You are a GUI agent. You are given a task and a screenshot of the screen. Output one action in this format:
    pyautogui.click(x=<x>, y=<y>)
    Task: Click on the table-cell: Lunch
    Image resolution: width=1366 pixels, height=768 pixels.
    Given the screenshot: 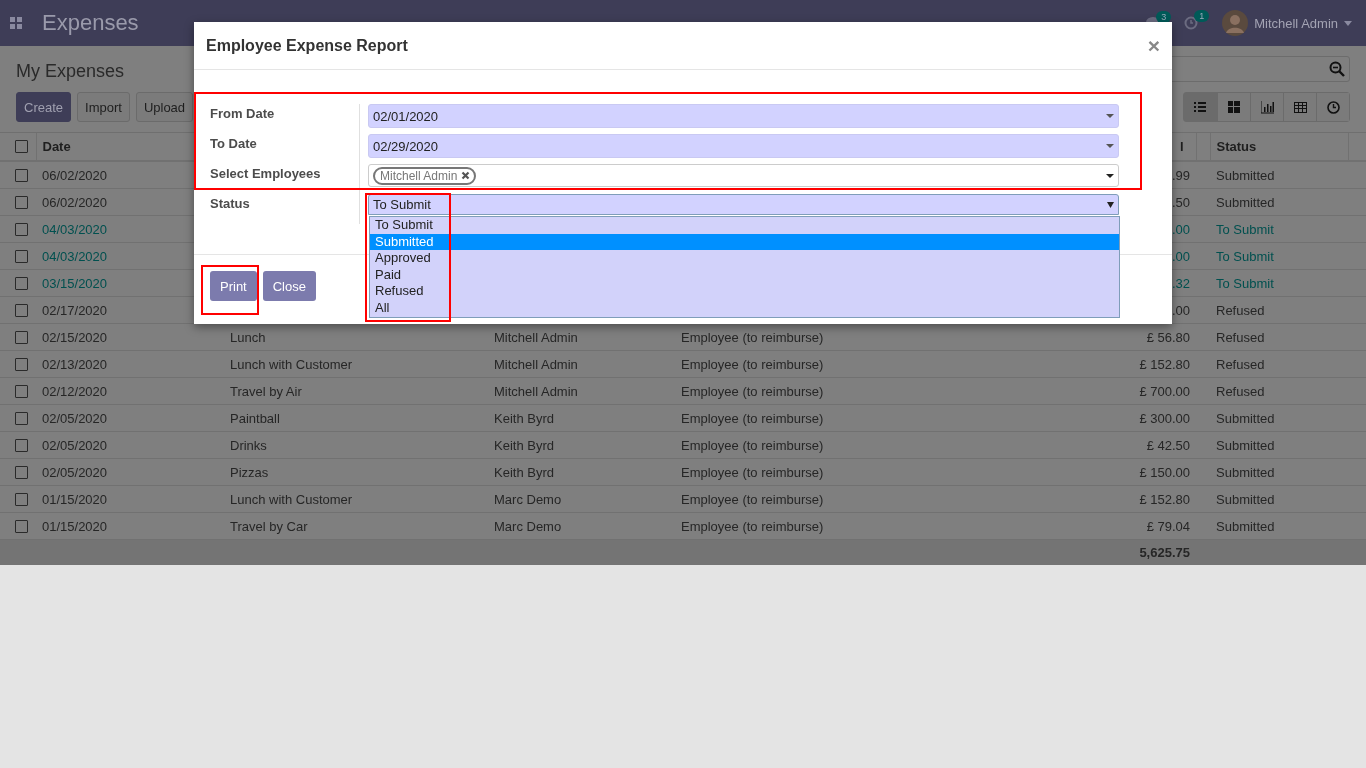 What is the action you would take?
    pyautogui.click(x=248, y=337)
    